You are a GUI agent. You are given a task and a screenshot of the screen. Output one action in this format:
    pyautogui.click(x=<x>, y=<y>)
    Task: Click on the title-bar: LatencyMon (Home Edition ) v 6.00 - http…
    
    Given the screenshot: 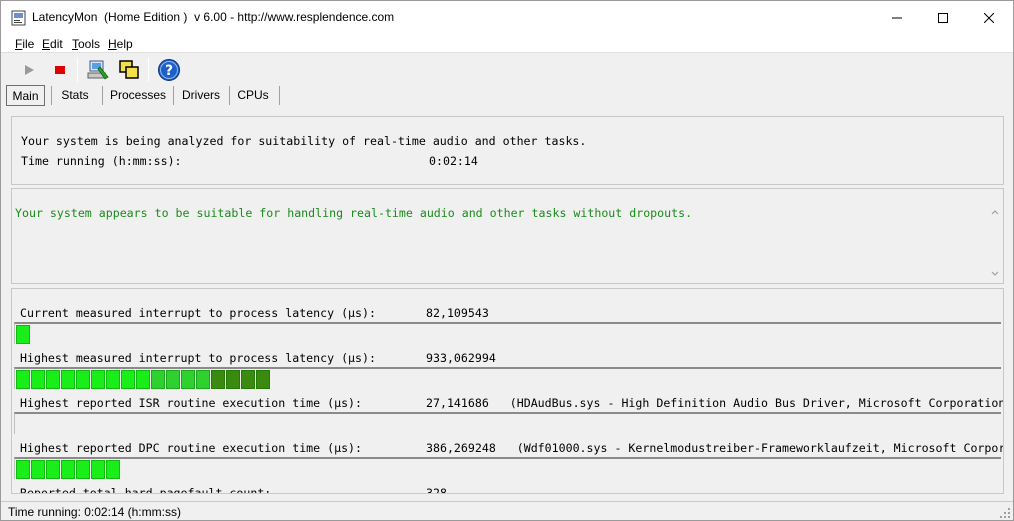 What is the action you would take?
    pyautogui.click(x=507, y=17)
    